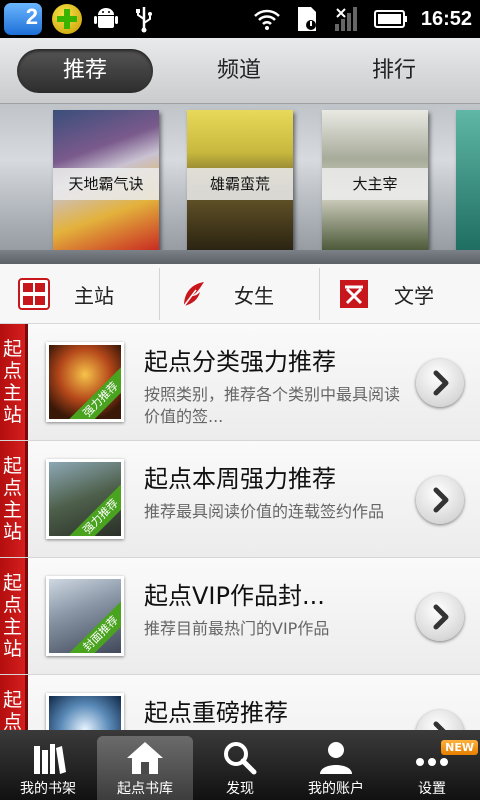  What do you see at coordinates (85, 711) in the screenshot?
I see `item-thumbnail` at bounding box center [85, 711].